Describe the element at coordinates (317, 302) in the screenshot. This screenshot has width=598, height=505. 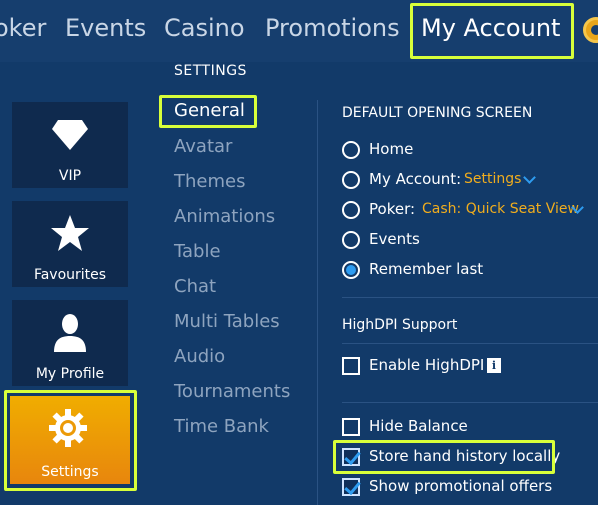
I see `menu-divider` at that location.